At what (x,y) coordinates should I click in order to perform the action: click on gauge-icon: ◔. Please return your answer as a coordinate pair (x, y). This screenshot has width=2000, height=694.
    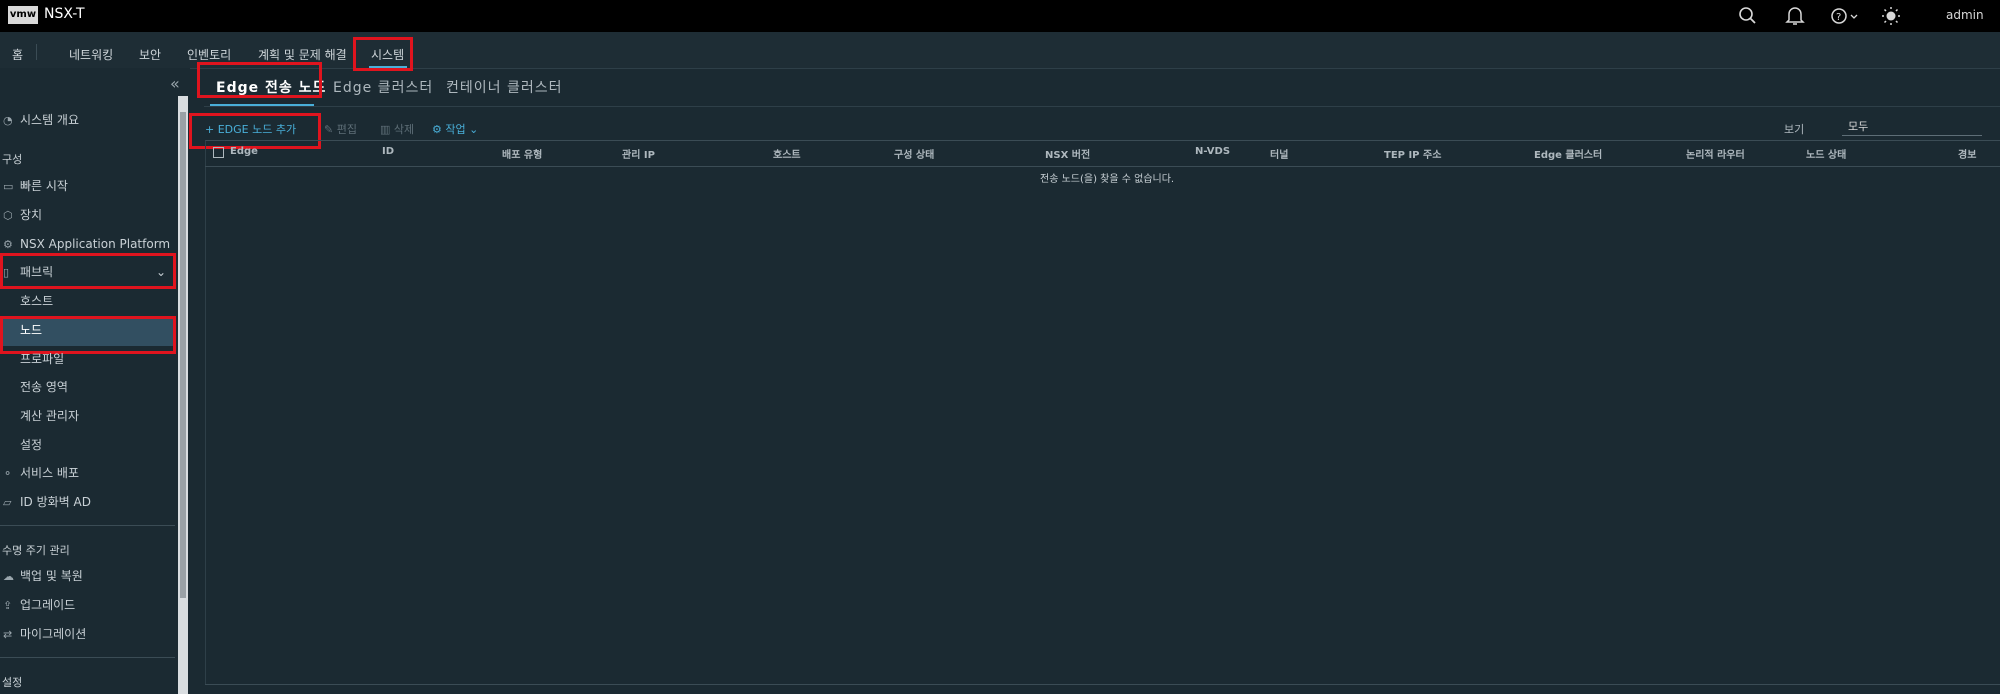
    Looking at the image, I should click on (8, 120).